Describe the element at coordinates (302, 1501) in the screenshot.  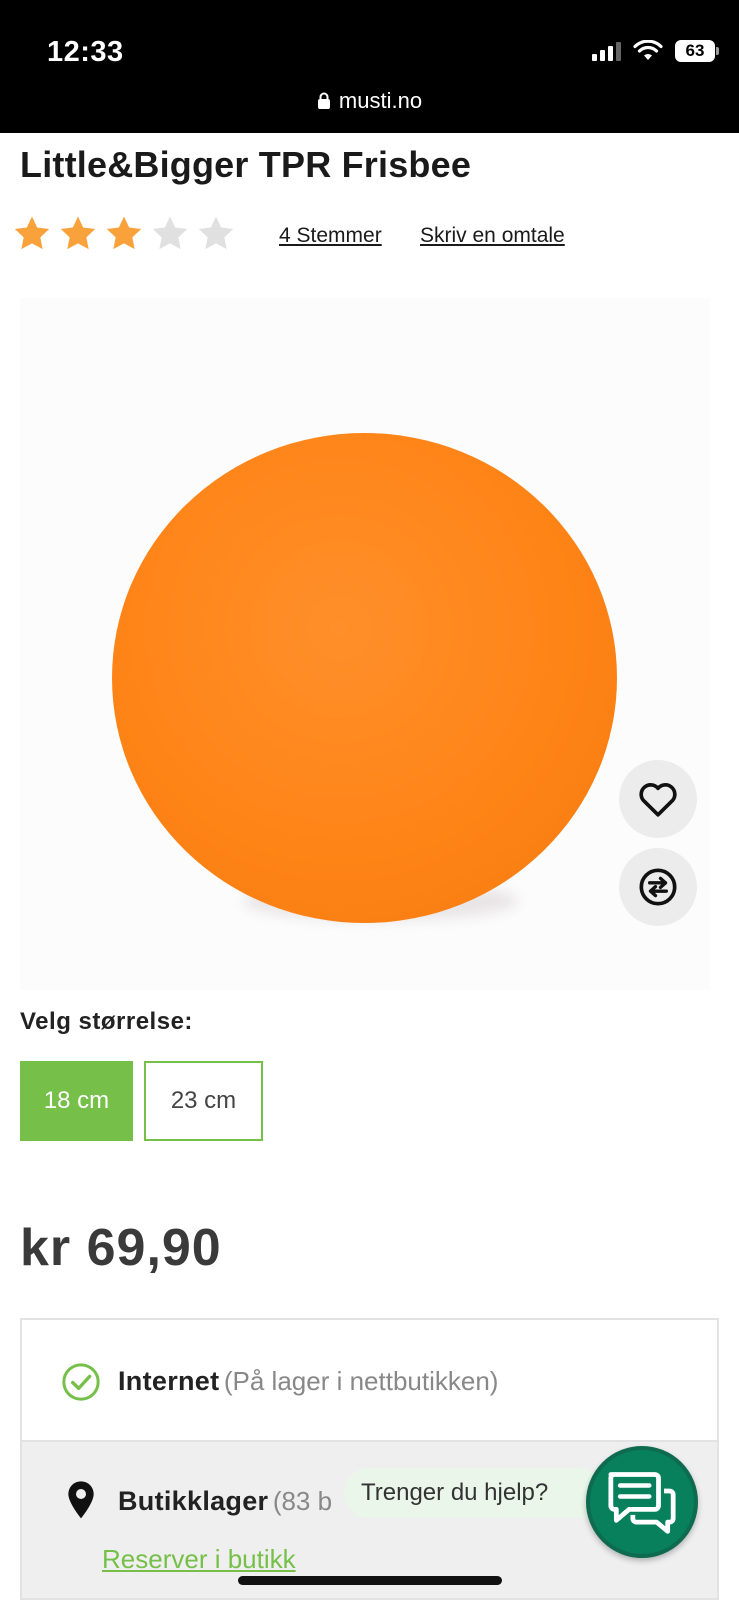
I see `store-stock-detail: (83 b` at that location.